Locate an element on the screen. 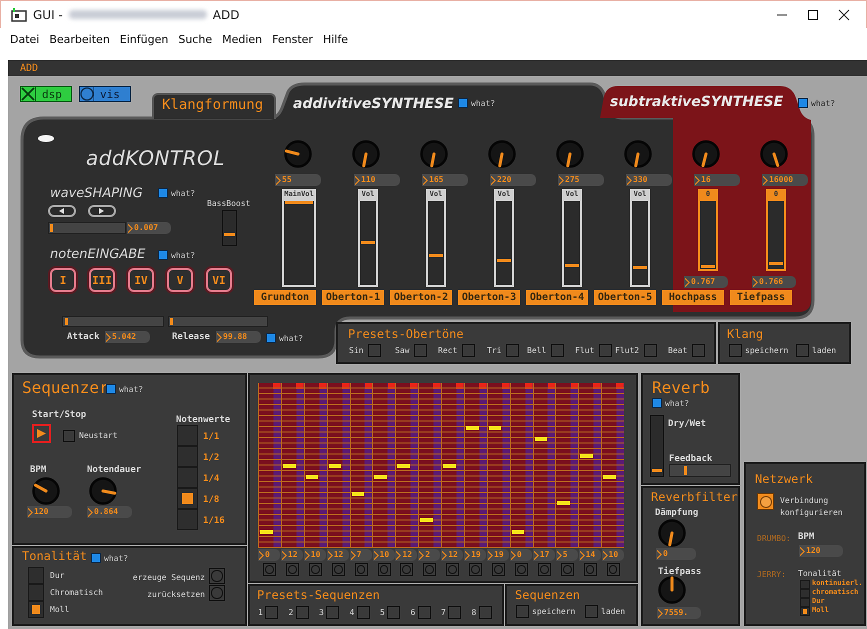  number-box: 14 is located at coordinates (589, 555).